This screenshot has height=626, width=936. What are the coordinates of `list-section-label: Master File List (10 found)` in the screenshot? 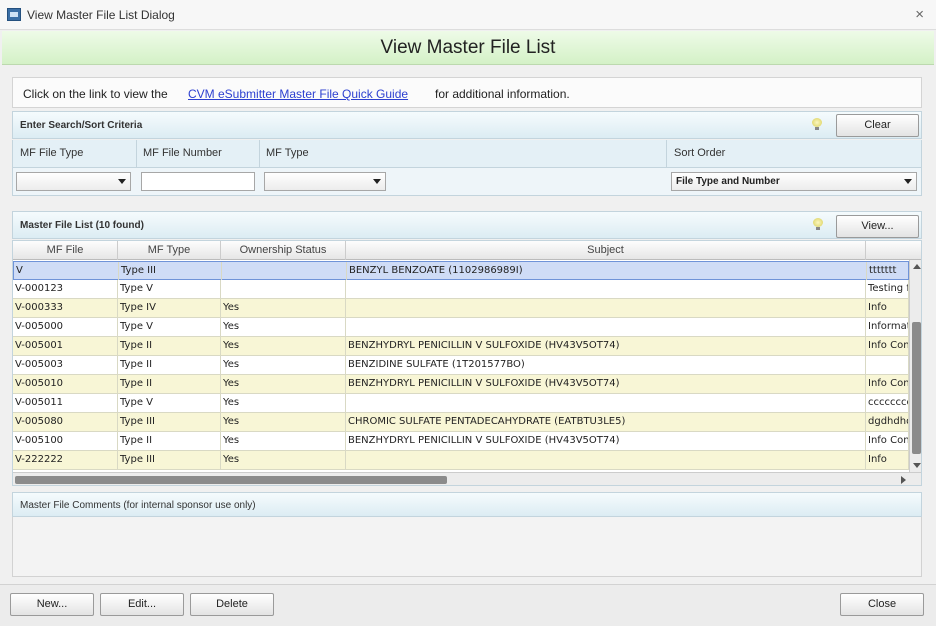 It's located at (82, 225).